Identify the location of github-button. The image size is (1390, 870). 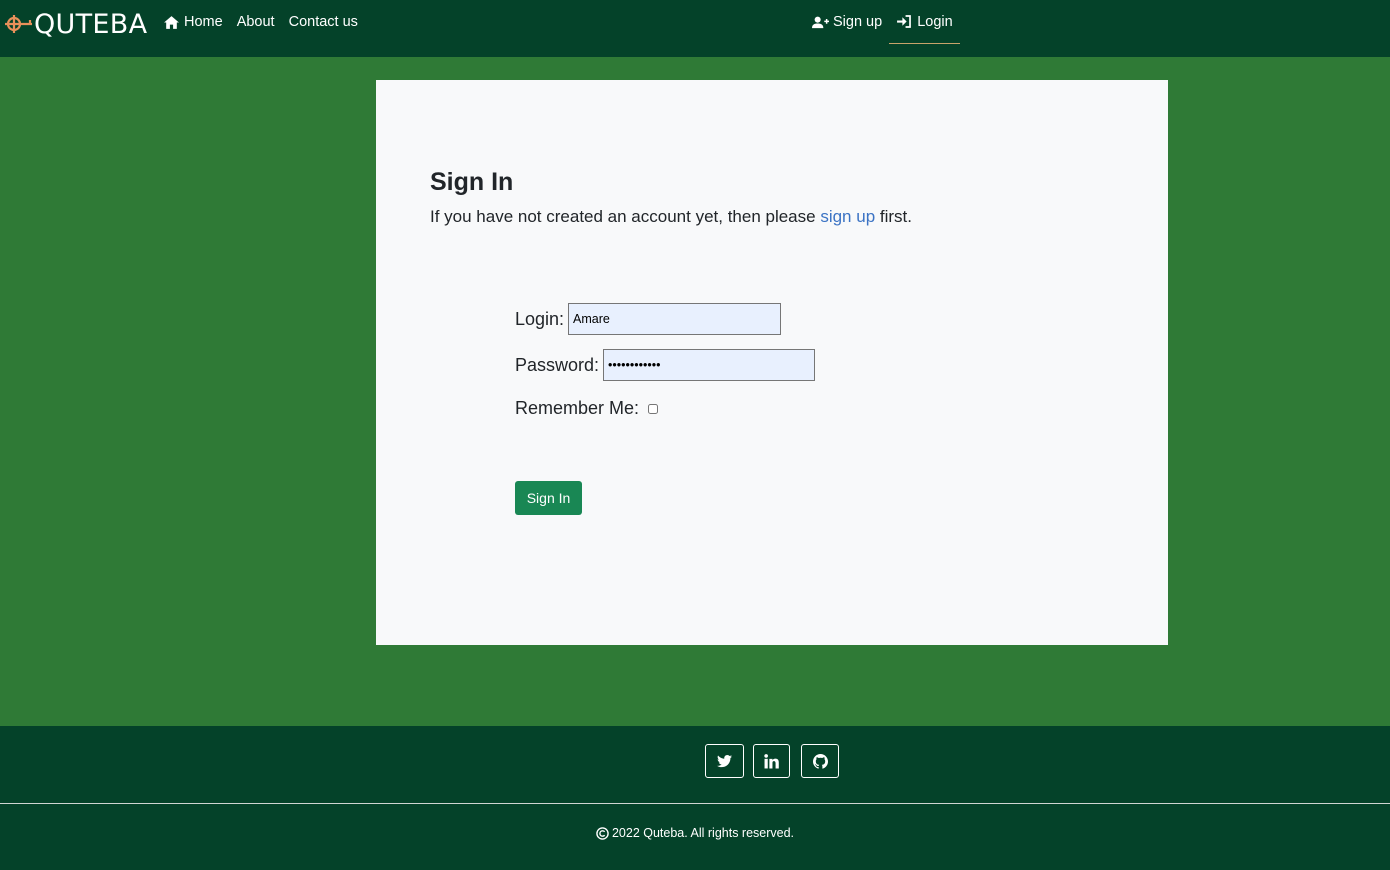
(820, 761).